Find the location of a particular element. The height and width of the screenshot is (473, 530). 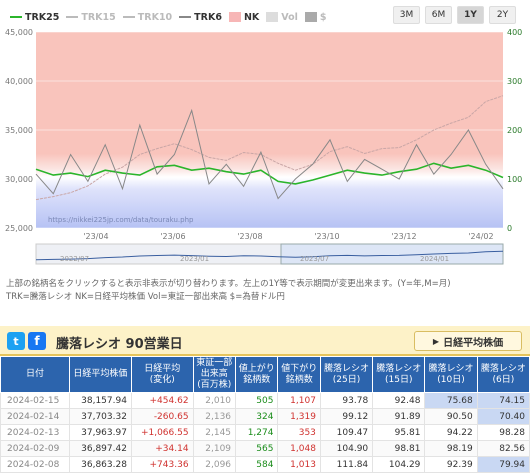

play-arrow-icon: ▶ is located at coordinates (436, 341).